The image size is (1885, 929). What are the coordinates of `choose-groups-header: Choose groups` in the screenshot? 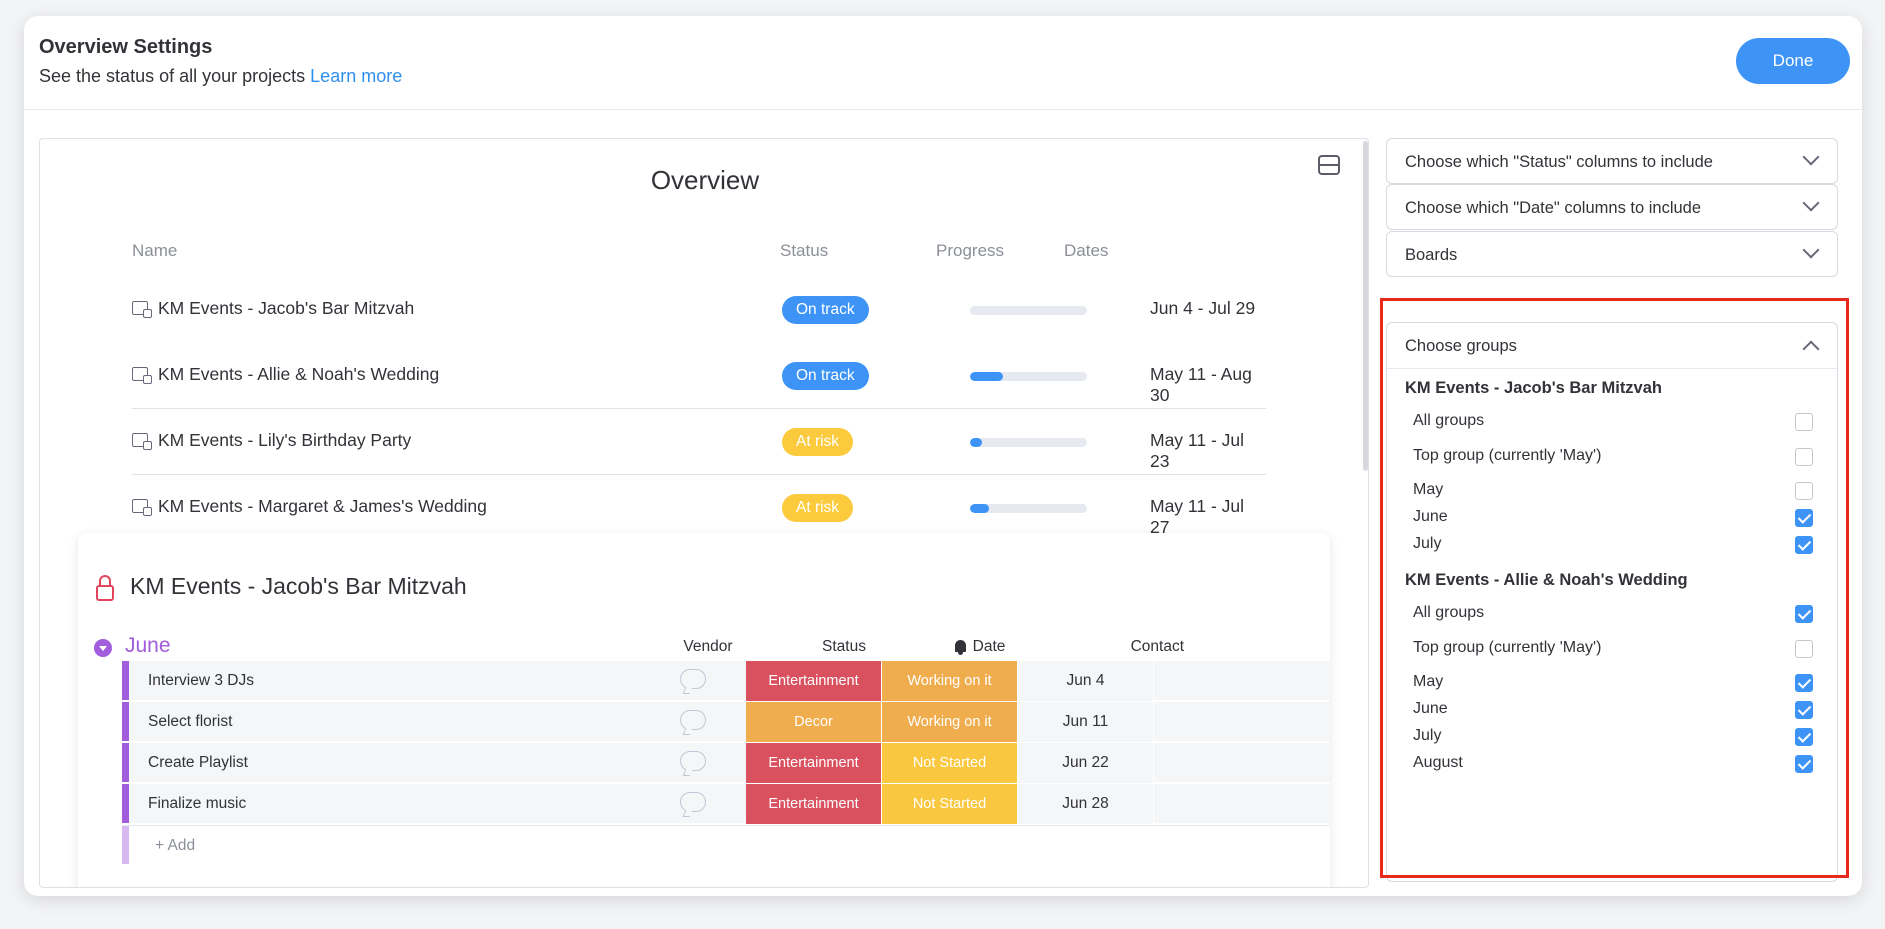 It's located at (1612, 346).